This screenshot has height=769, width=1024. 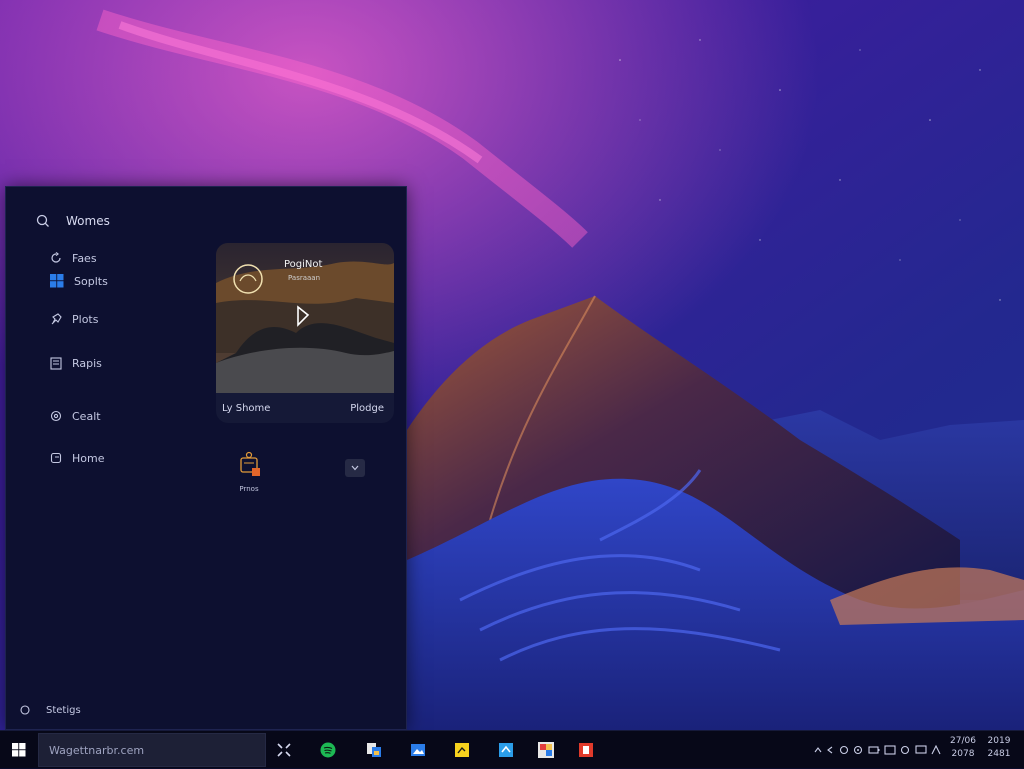 What do you see at coordinates (25, 710) in the screenshot?
I see `power-icon` at bounding box center [25, 710].